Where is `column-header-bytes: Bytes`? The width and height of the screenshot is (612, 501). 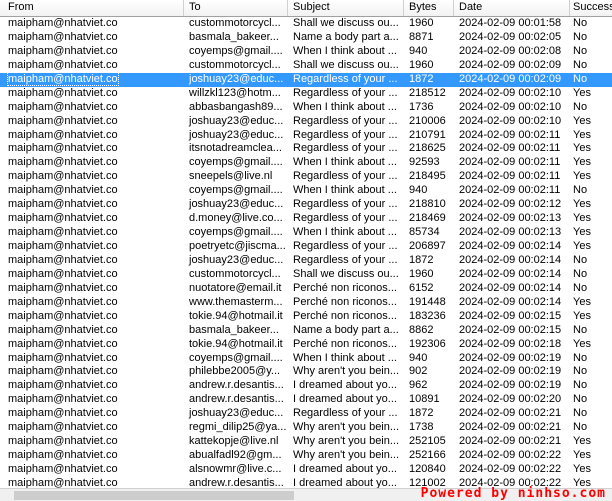 column-header-bytes: Bytes is located at coordinates (429, 8).